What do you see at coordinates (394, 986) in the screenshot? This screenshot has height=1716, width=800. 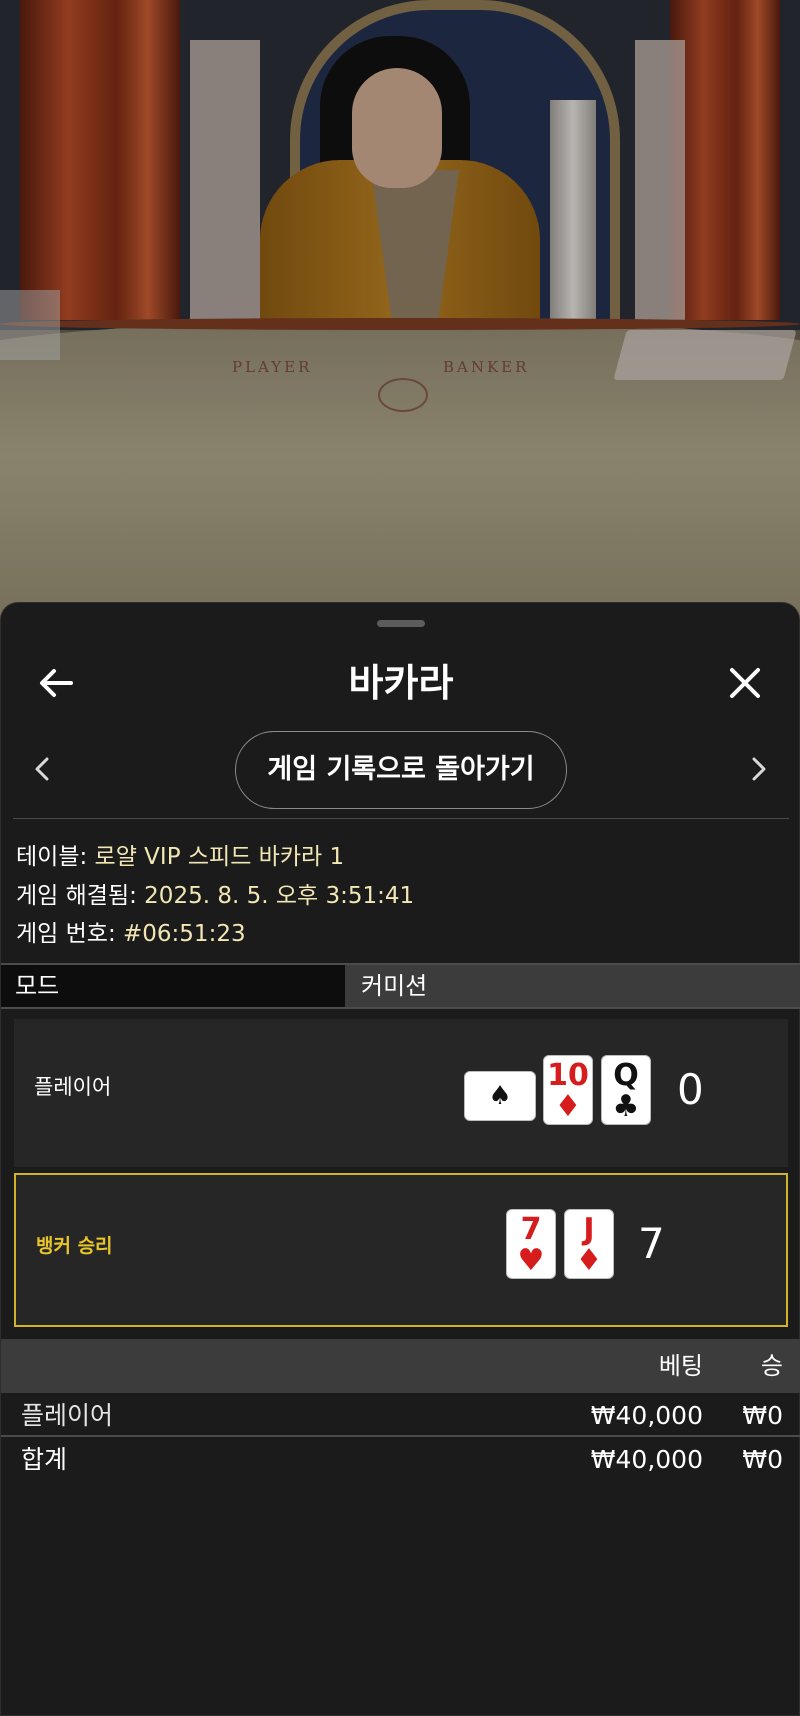 I see `commission-label: 커미션` at bounding box center [394, 986].